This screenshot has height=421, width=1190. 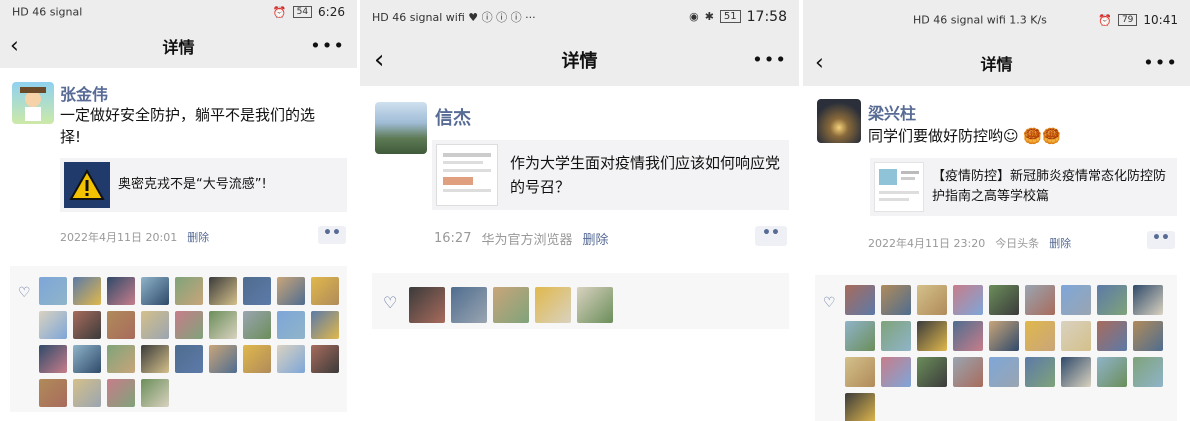 What do you see at coordinates (610, 175) in the screenshot?
I see `share-card: 作为大学生面对疫情我们应该如何响应党的号召？` at bounding box center [610, 175].